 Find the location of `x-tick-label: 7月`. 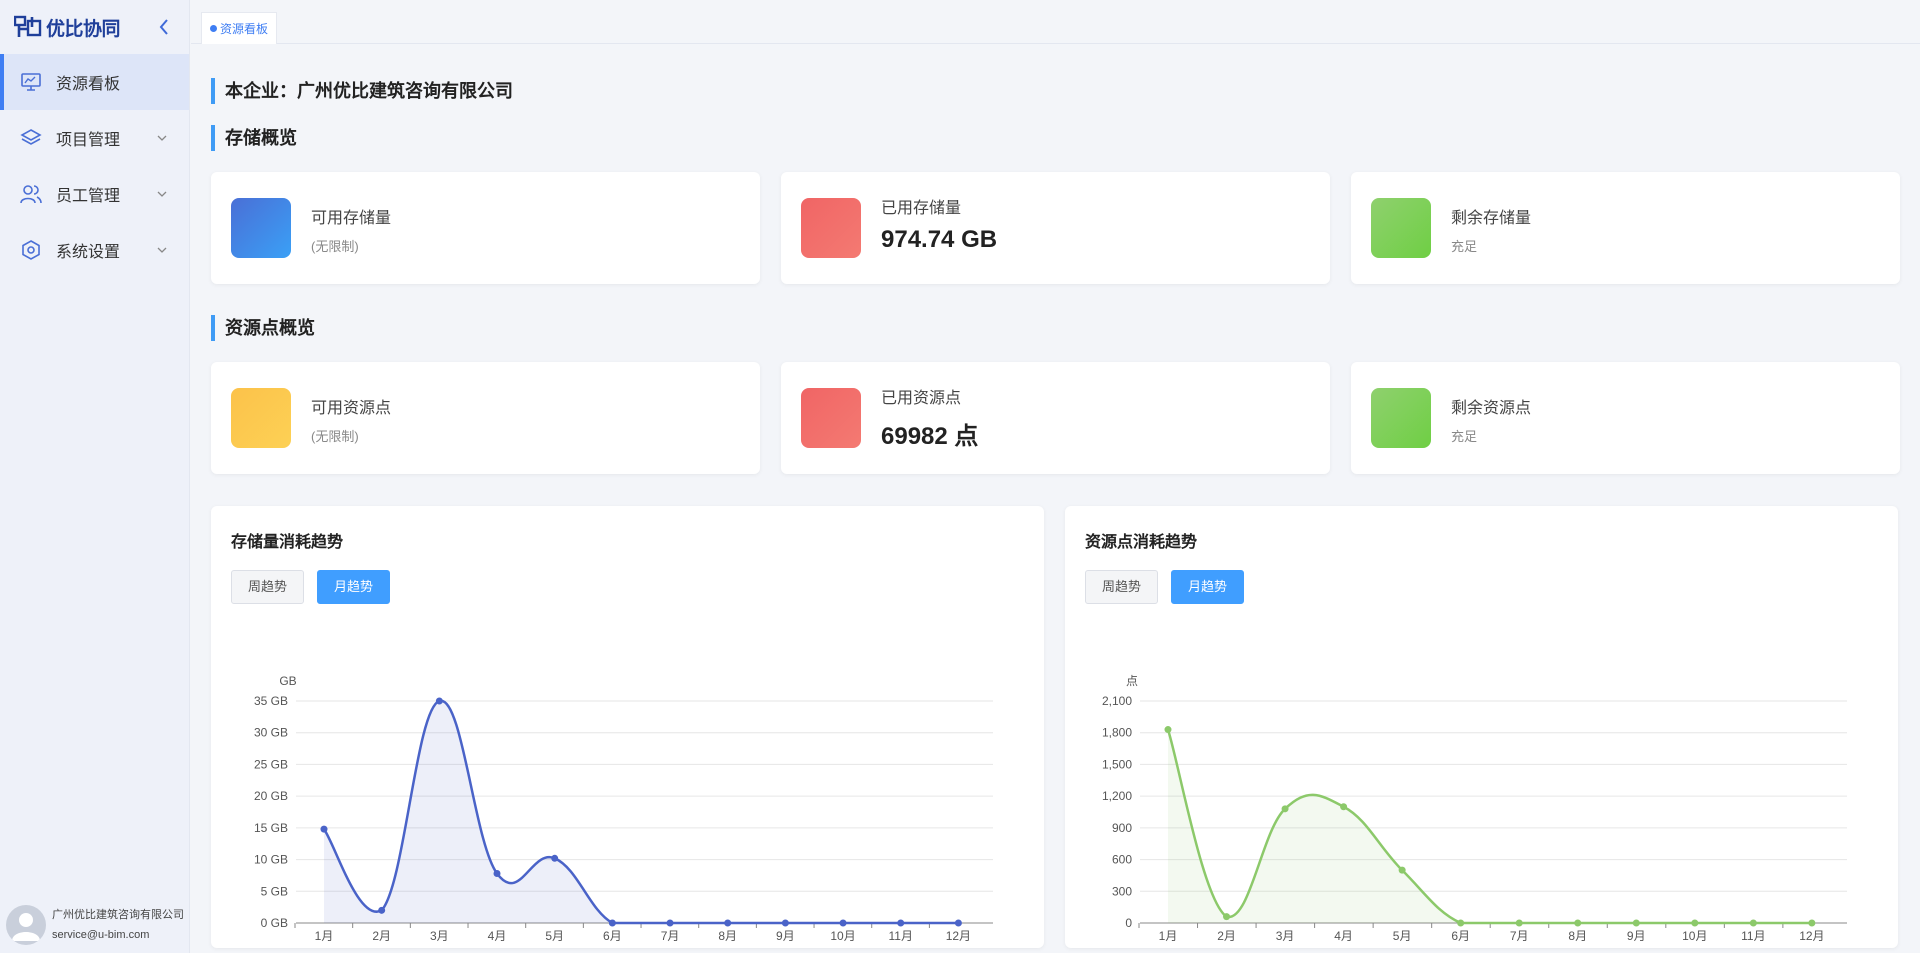

x-tick-label: 7月 is located at coordinates (1519, 936).